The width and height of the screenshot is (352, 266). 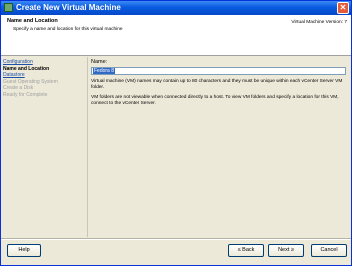 What do you see at coordinates (329, 250) in the screenshot?
I see `cancel-button: Cancel` at bounding box center [329, 250].